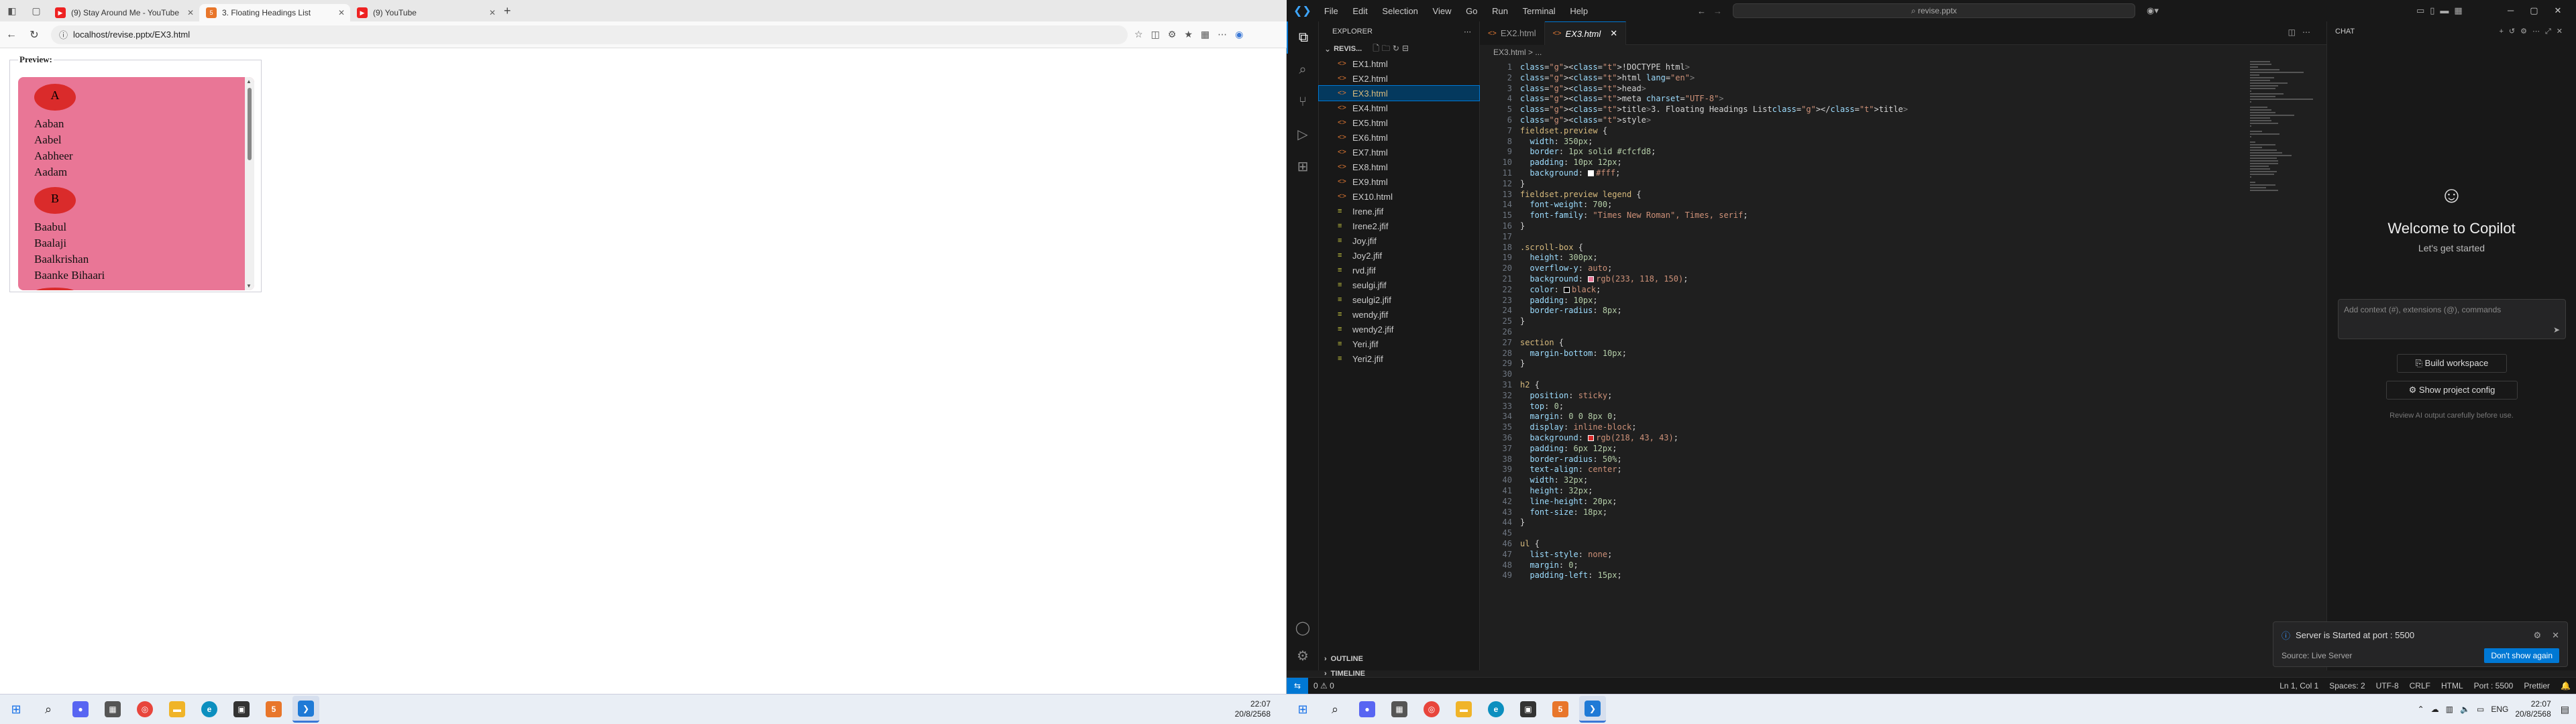 This screenshot has height=724, width=2576. What do you see at coordinates (1205, 34) in the screenshot?
I see `collections-icon: ▦` at bounding box center [1205, 34].